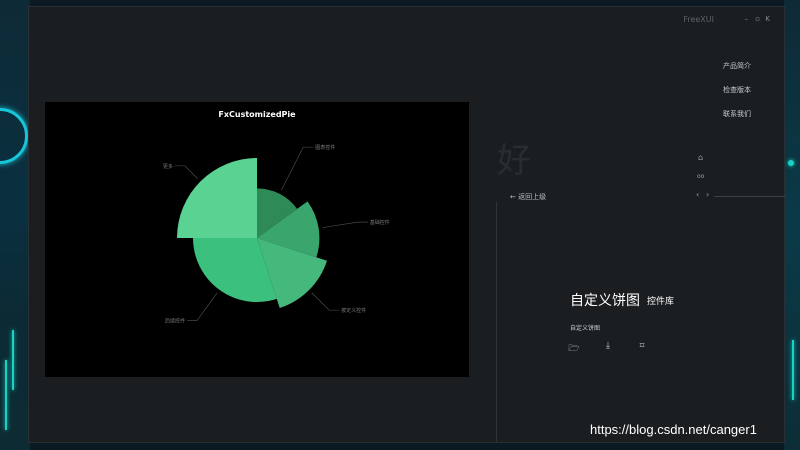  What do you see at coordinates (673, 429) in the screenshot?
I see `url-watermark: https://blog.csdn.net/canger1` at bounding box center [673, 429].